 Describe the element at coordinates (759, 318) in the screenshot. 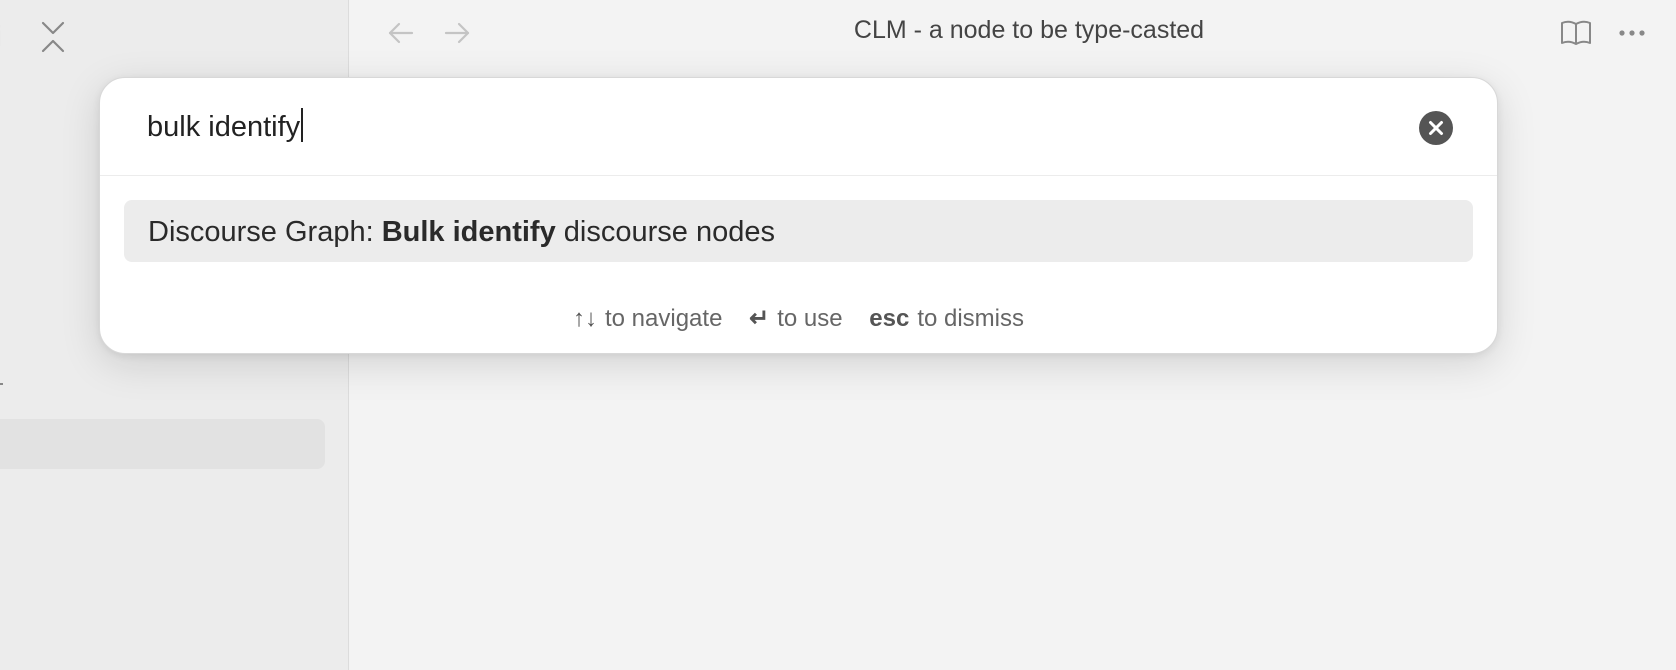

I see `hint-key-use: ↵` at that location.